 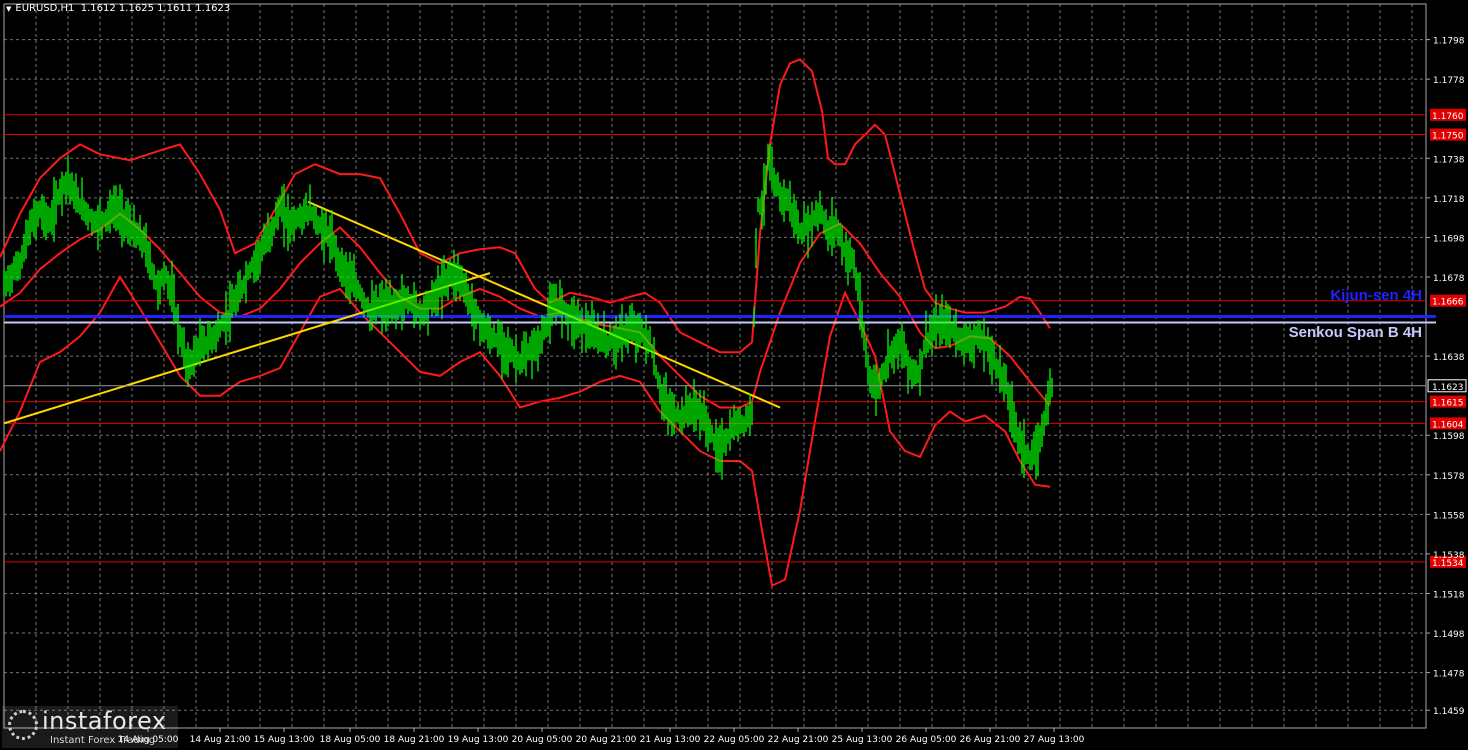 What do you see at coordinates (104, 721) in the screenshot?
I see `logo-brand: instaforex` at bounding box center [104, 721].